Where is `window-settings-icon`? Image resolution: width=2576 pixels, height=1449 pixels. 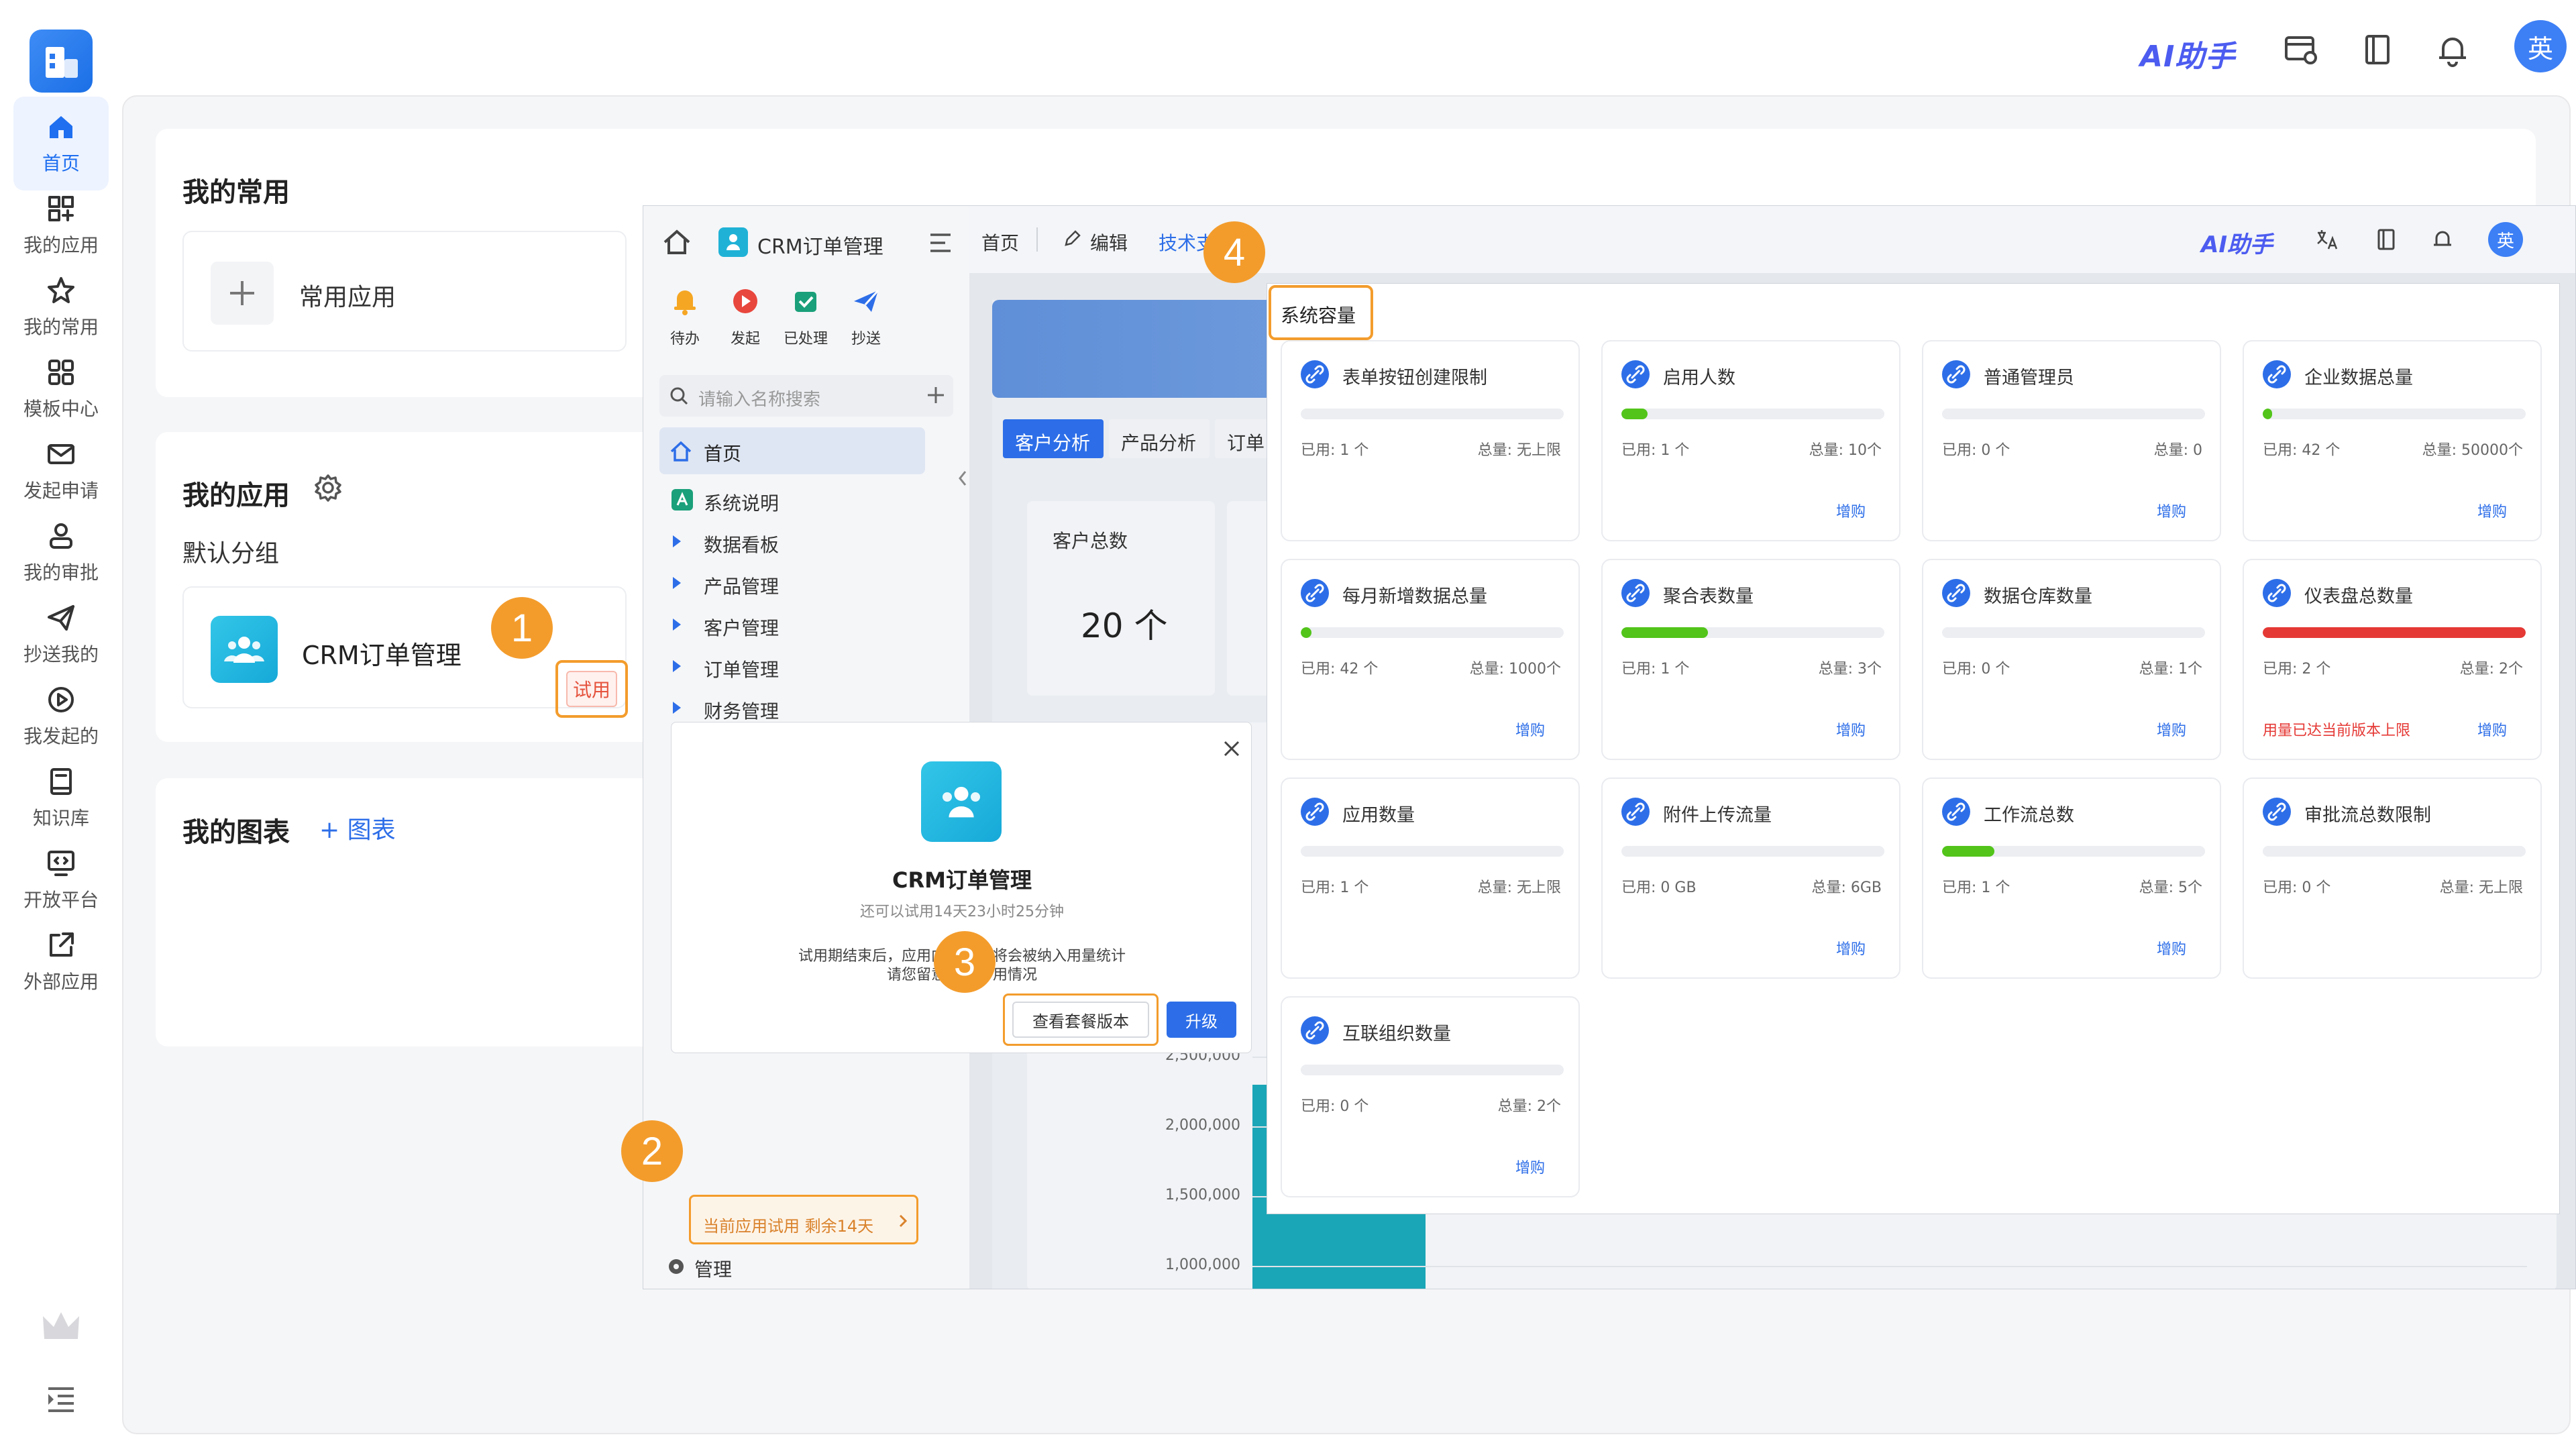
window-settings-icon is located at coordinates (2301, 49).